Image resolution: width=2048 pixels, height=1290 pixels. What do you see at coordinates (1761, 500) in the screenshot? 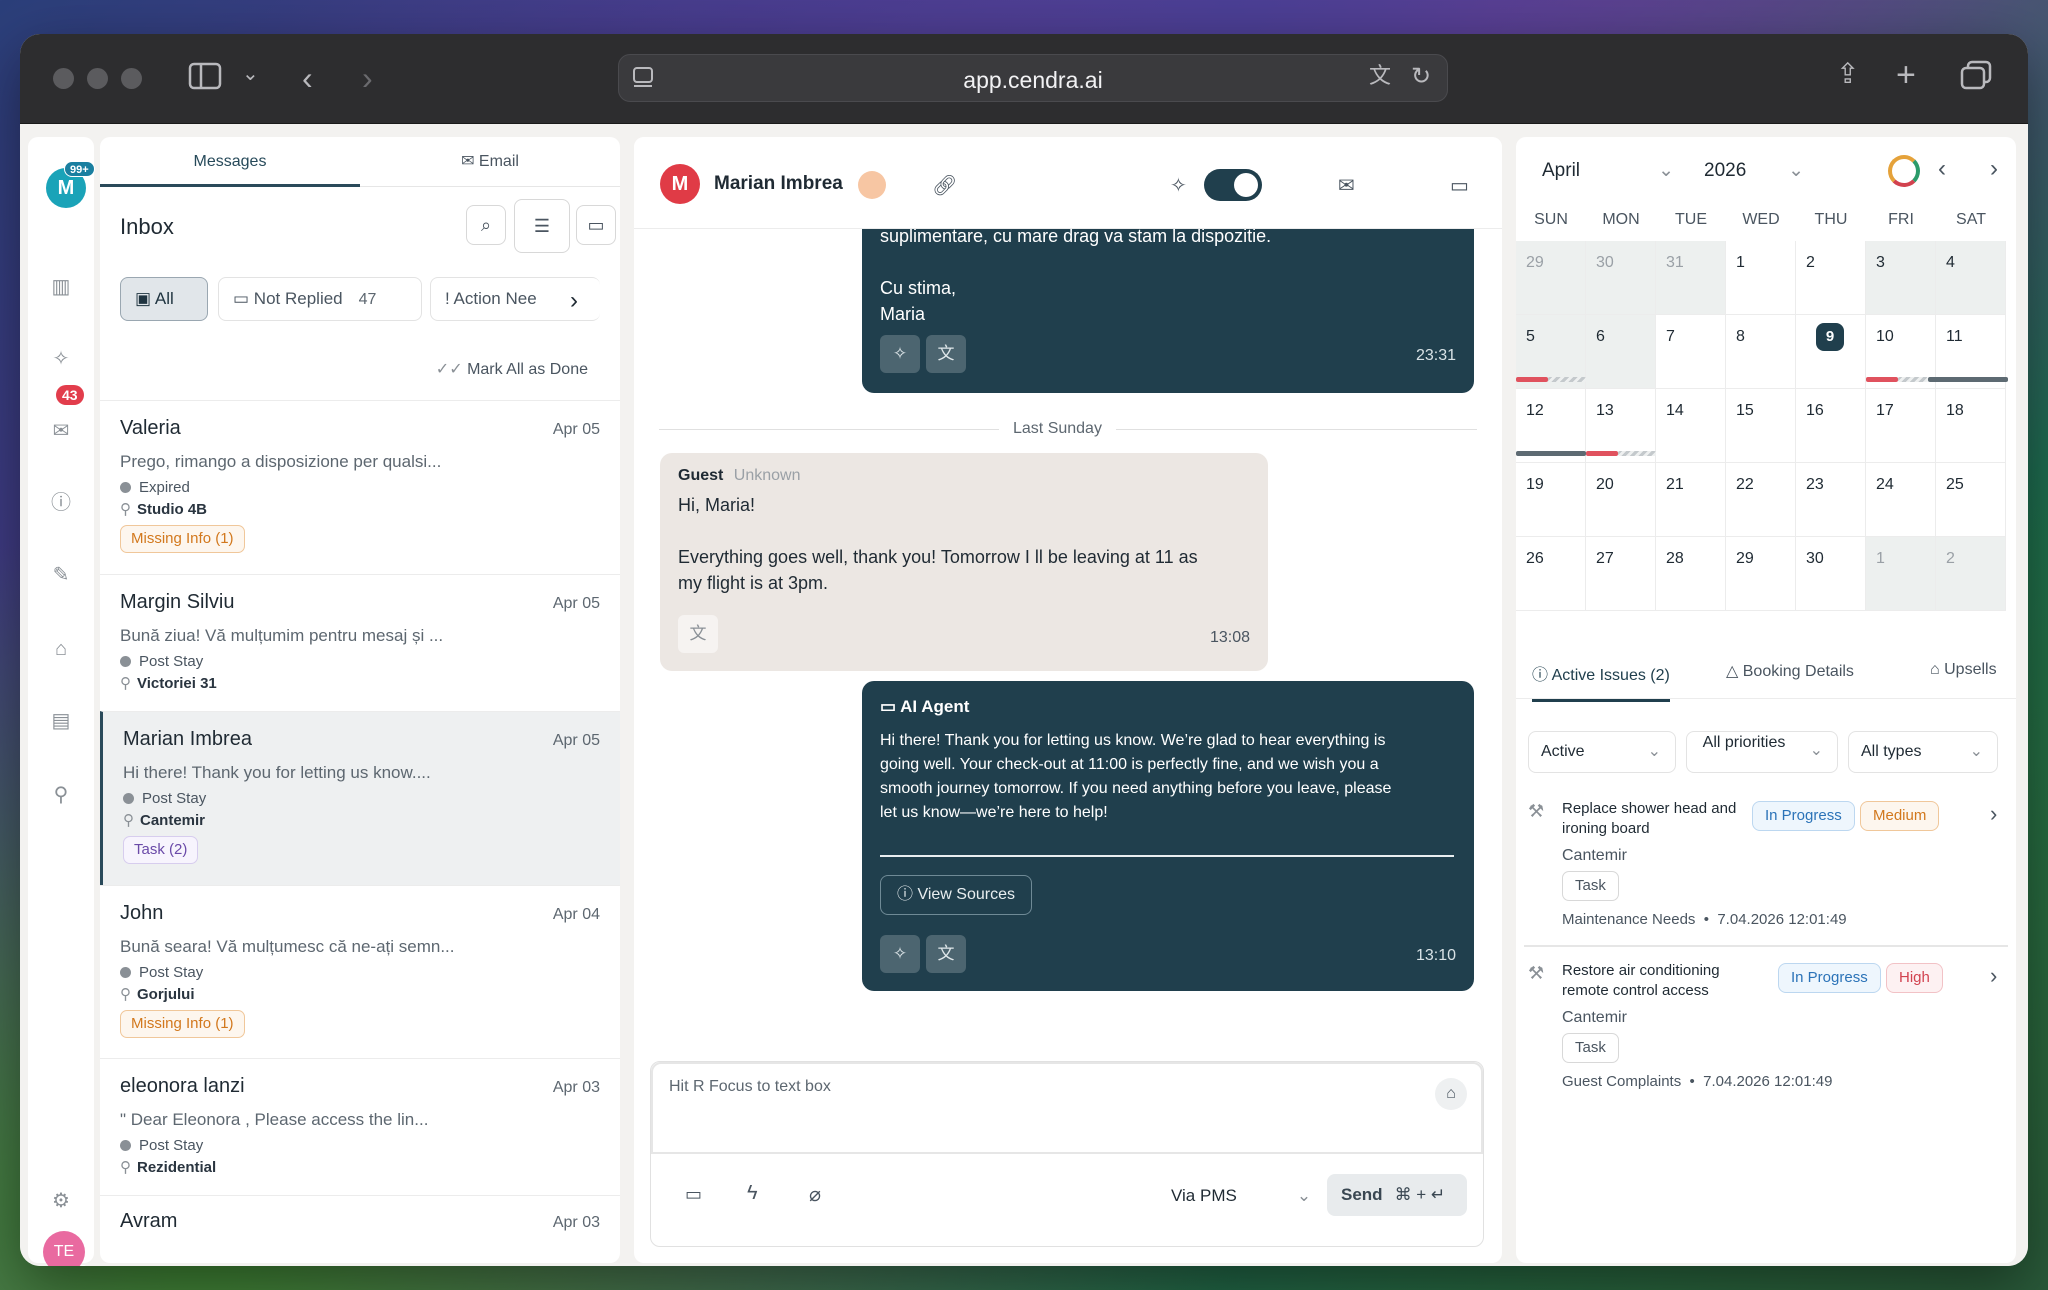
I see `calendar-day: 22` at bounding box center [1761, 500].